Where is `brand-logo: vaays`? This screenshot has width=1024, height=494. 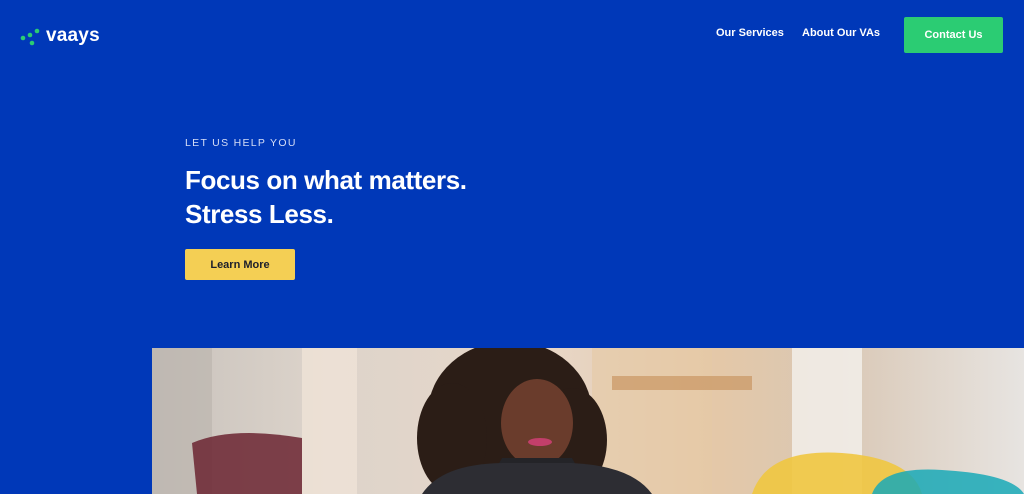 brand-logo: vaays is located at coordinates (60, 36).